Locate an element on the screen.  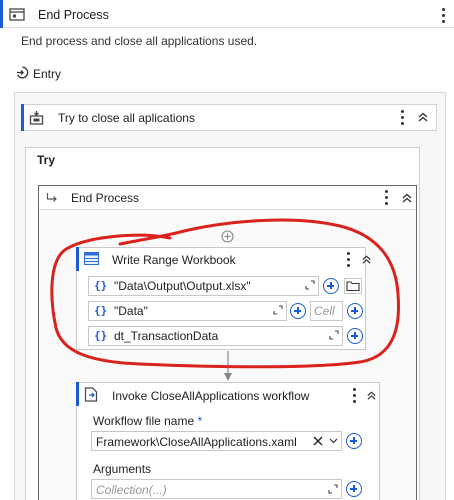
arguments-label: Arguments is located at coordinates (122, 469).